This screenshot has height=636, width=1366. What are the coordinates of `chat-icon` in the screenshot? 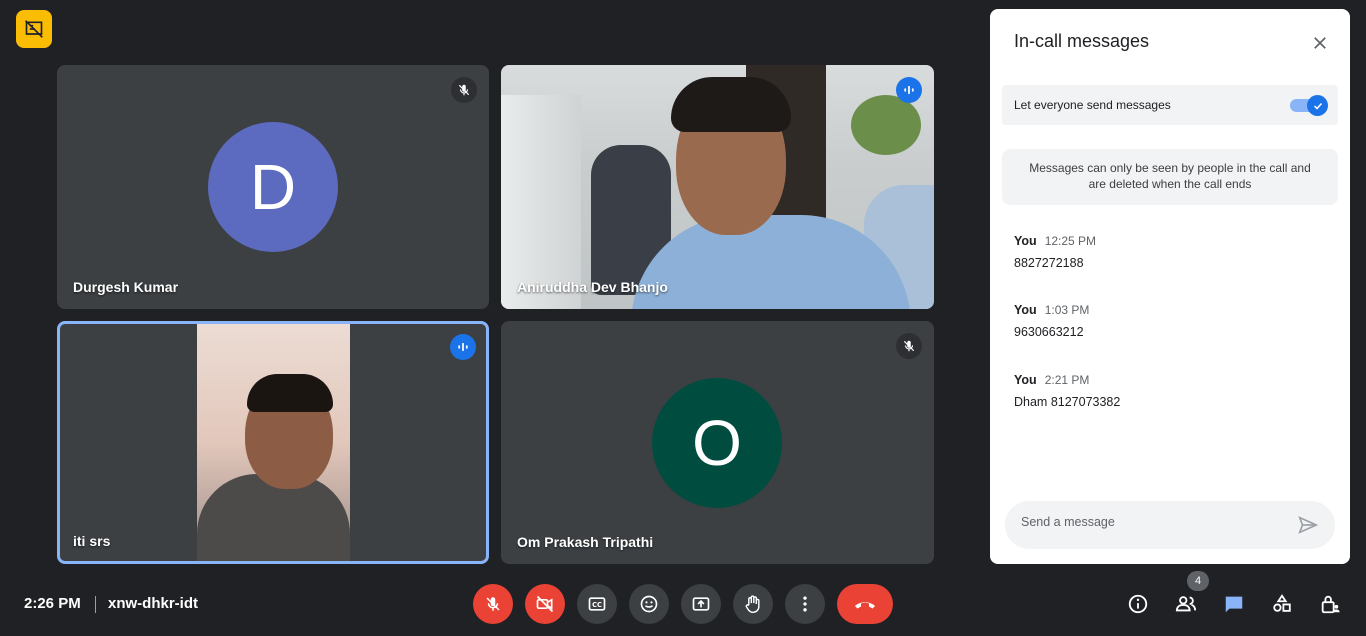 It's located at (1234, 604).